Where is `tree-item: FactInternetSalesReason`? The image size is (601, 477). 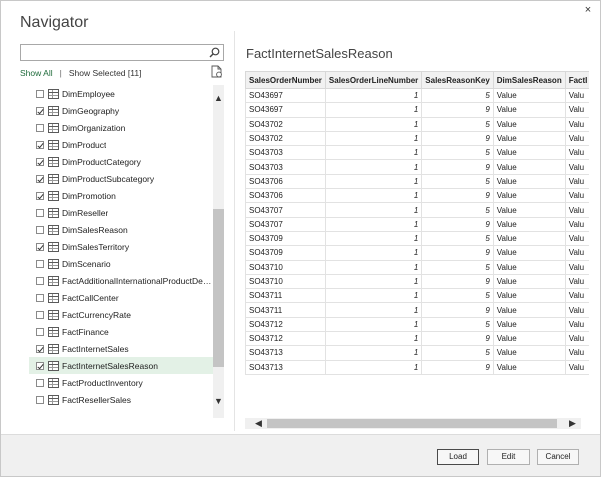
tree-item: FactInternetSalesReason is located at coordinates (121, 365).